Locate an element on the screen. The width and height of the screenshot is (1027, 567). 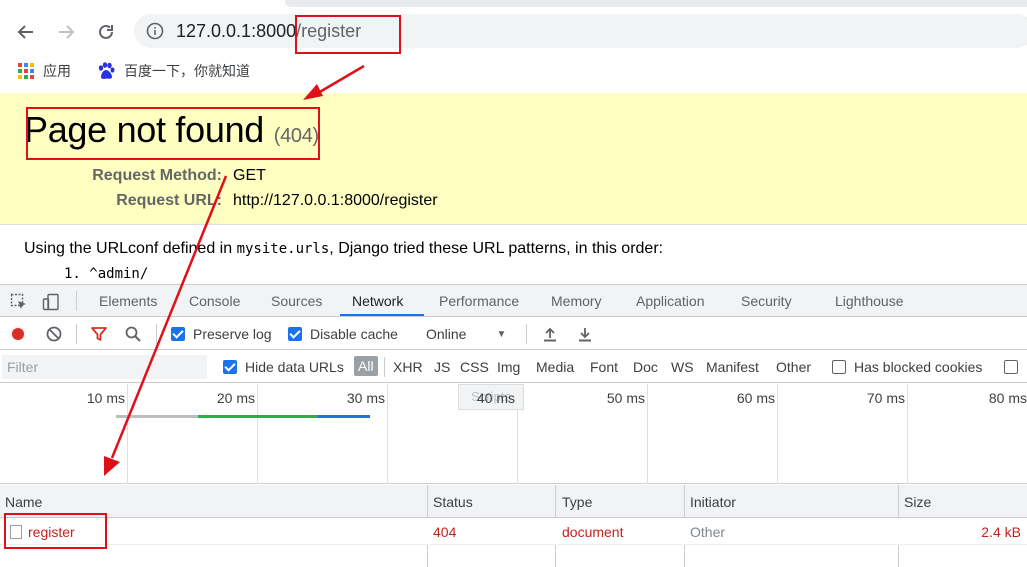
disable-cache-label: Disable cache is located at coordinates (354, 334).